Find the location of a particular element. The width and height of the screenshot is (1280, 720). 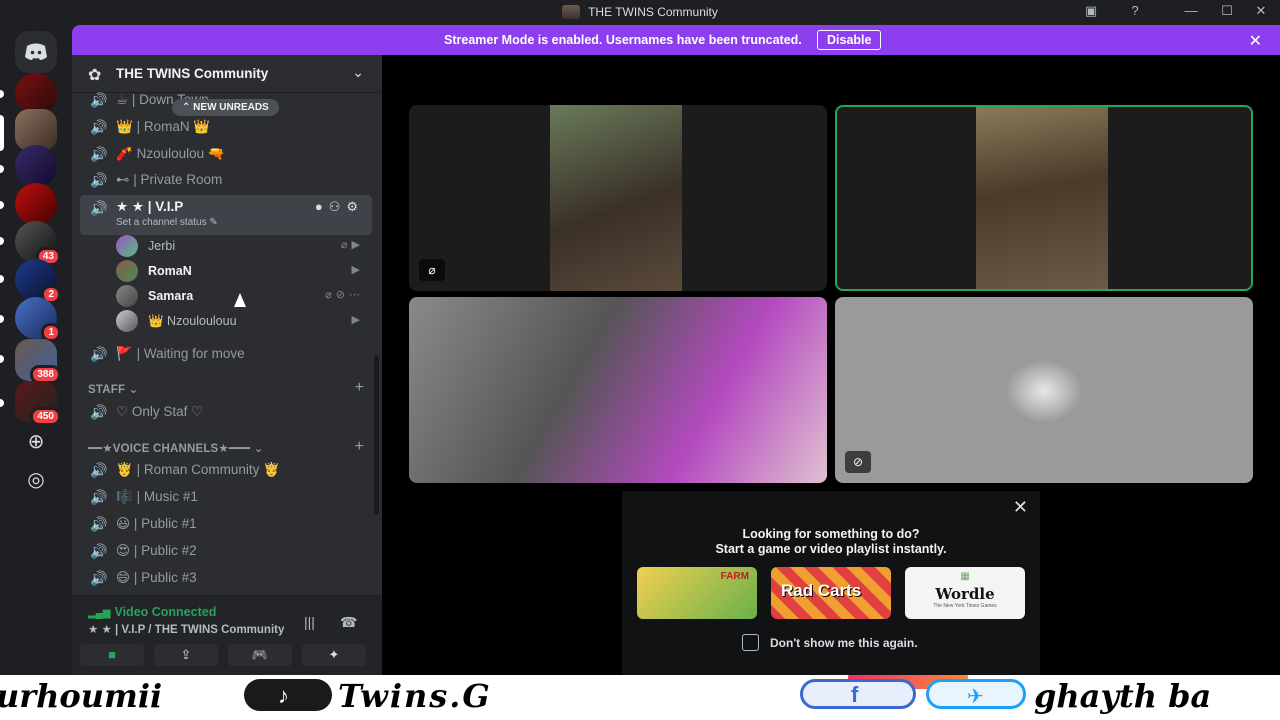

banner-close-icon: ✕ is located at coordinates (1255, 41).